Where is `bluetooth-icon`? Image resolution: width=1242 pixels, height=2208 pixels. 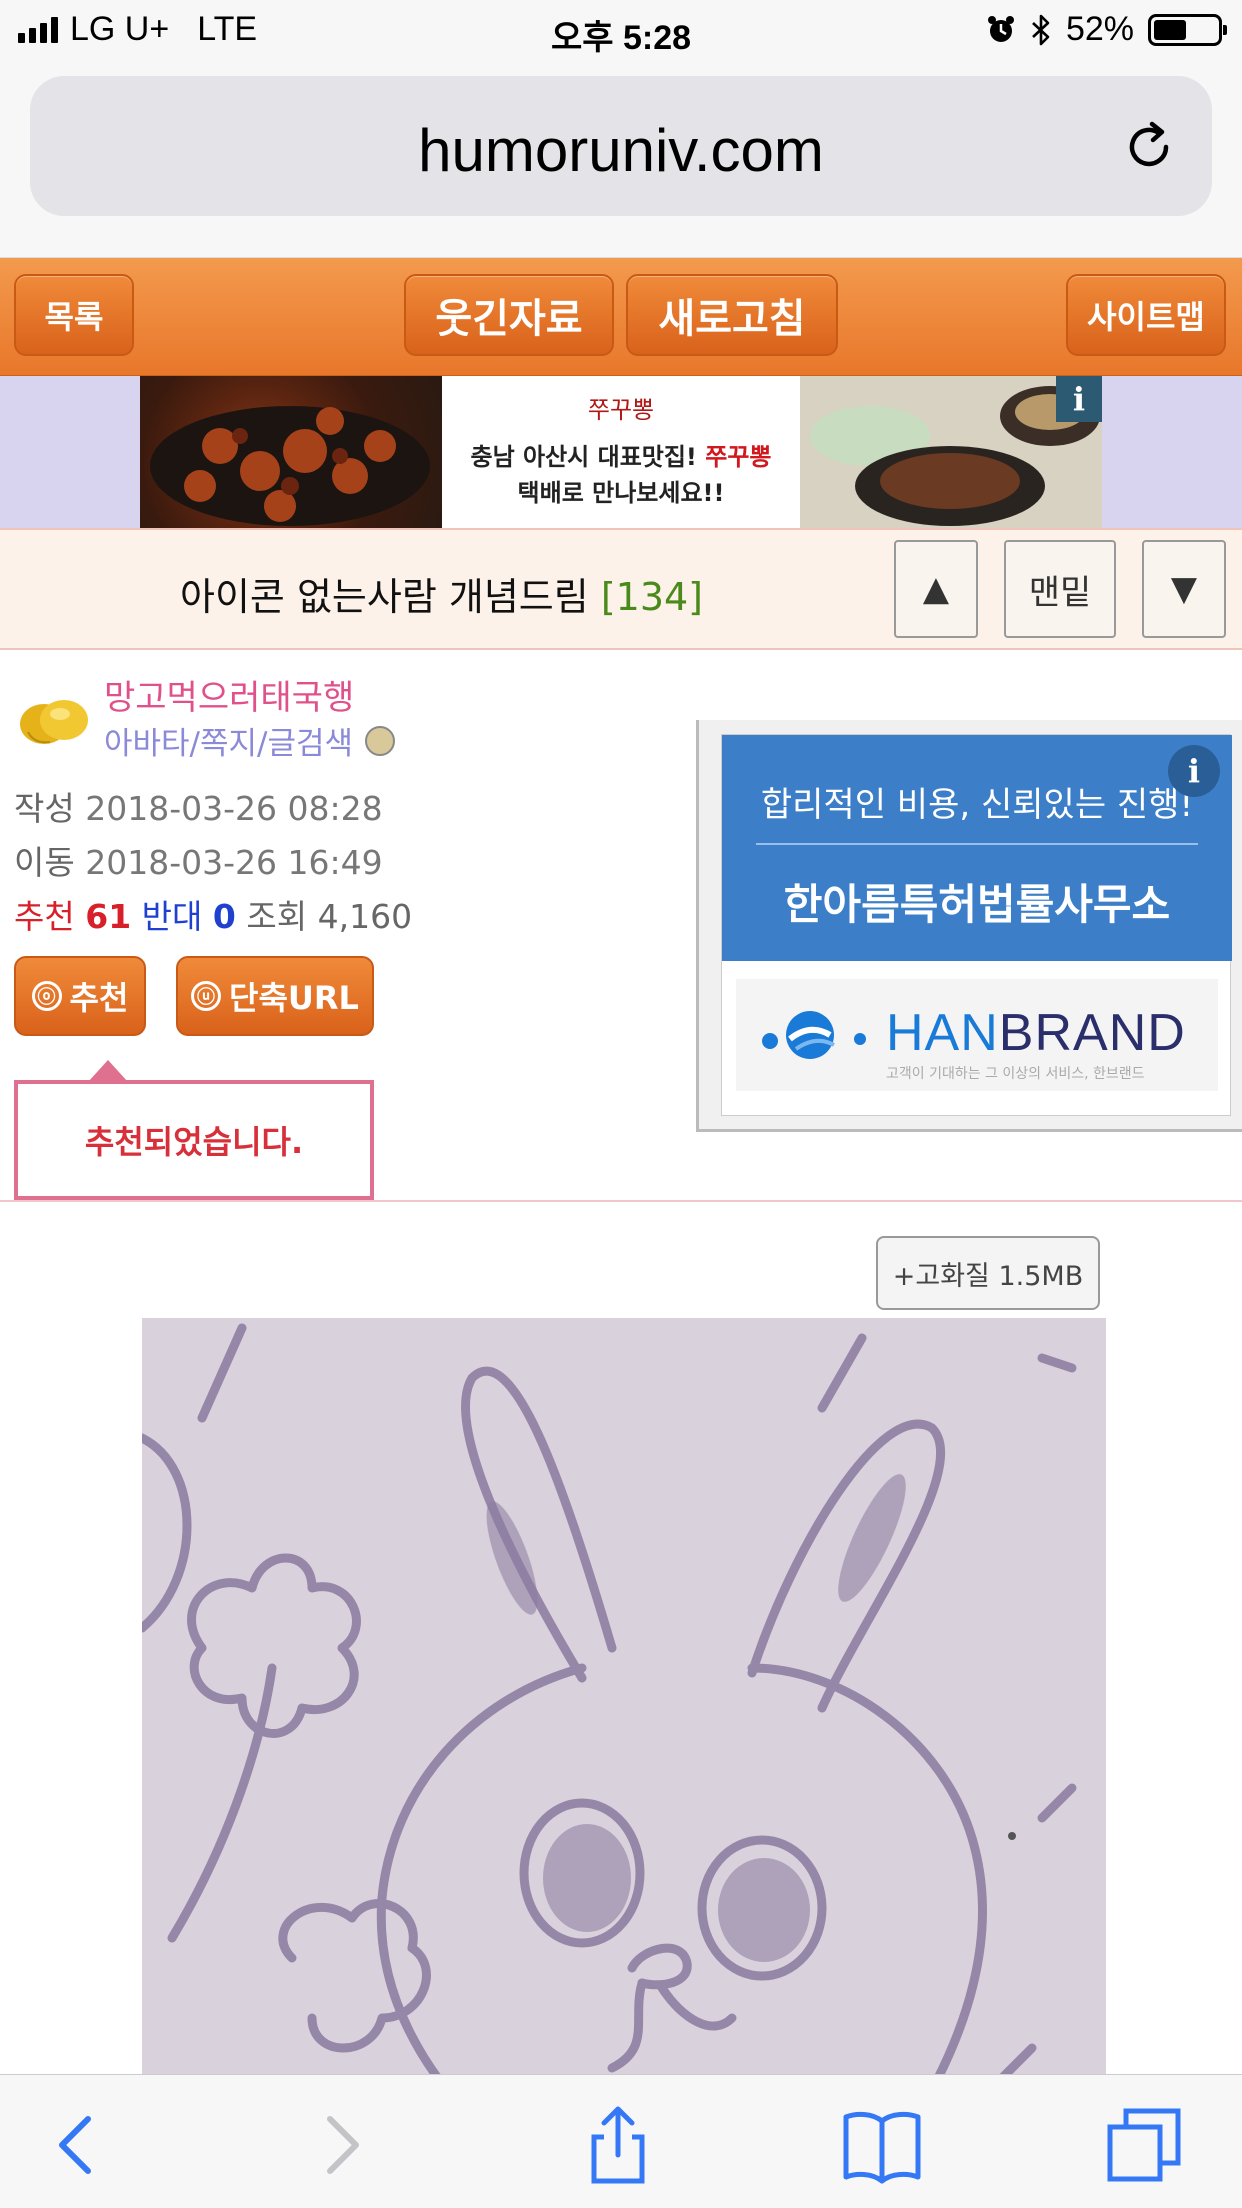 bluetooth-icon is located at coordinates (1041, 29).